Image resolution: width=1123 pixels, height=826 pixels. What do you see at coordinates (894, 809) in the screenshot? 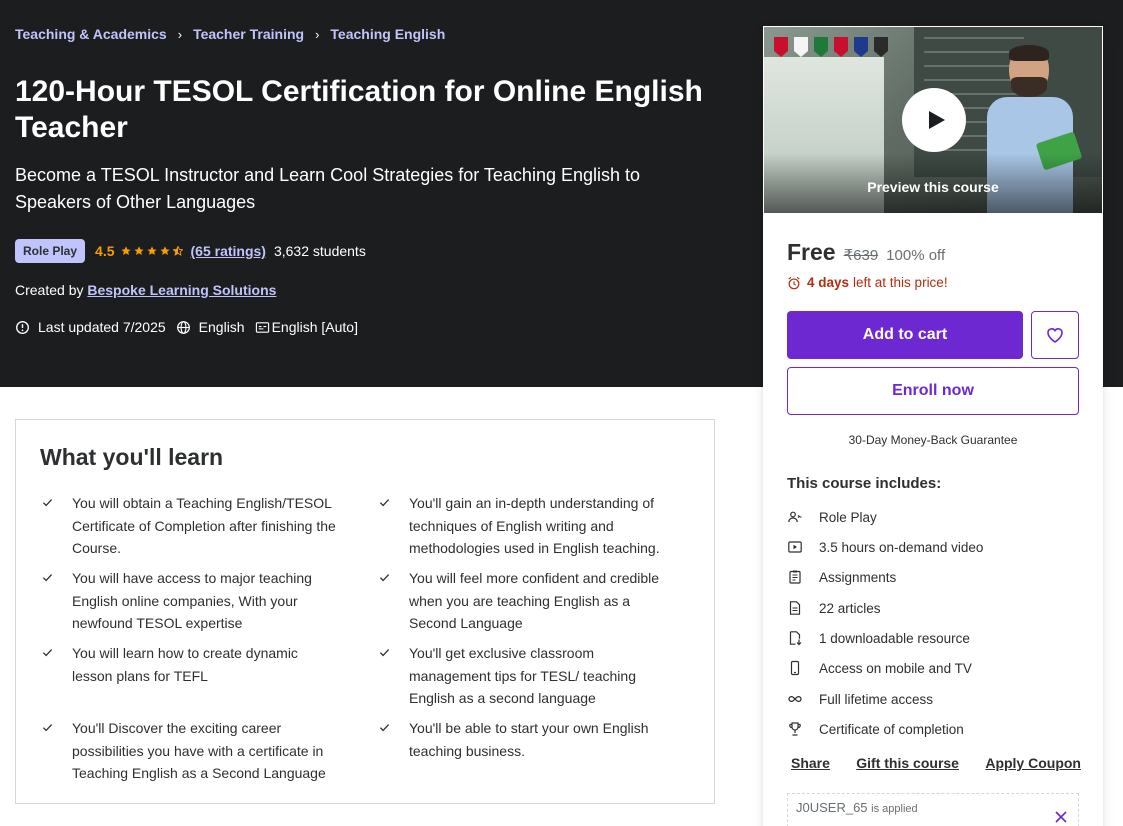
I see `coupon-applied-text: is applied` at bounding box center [894, 809].